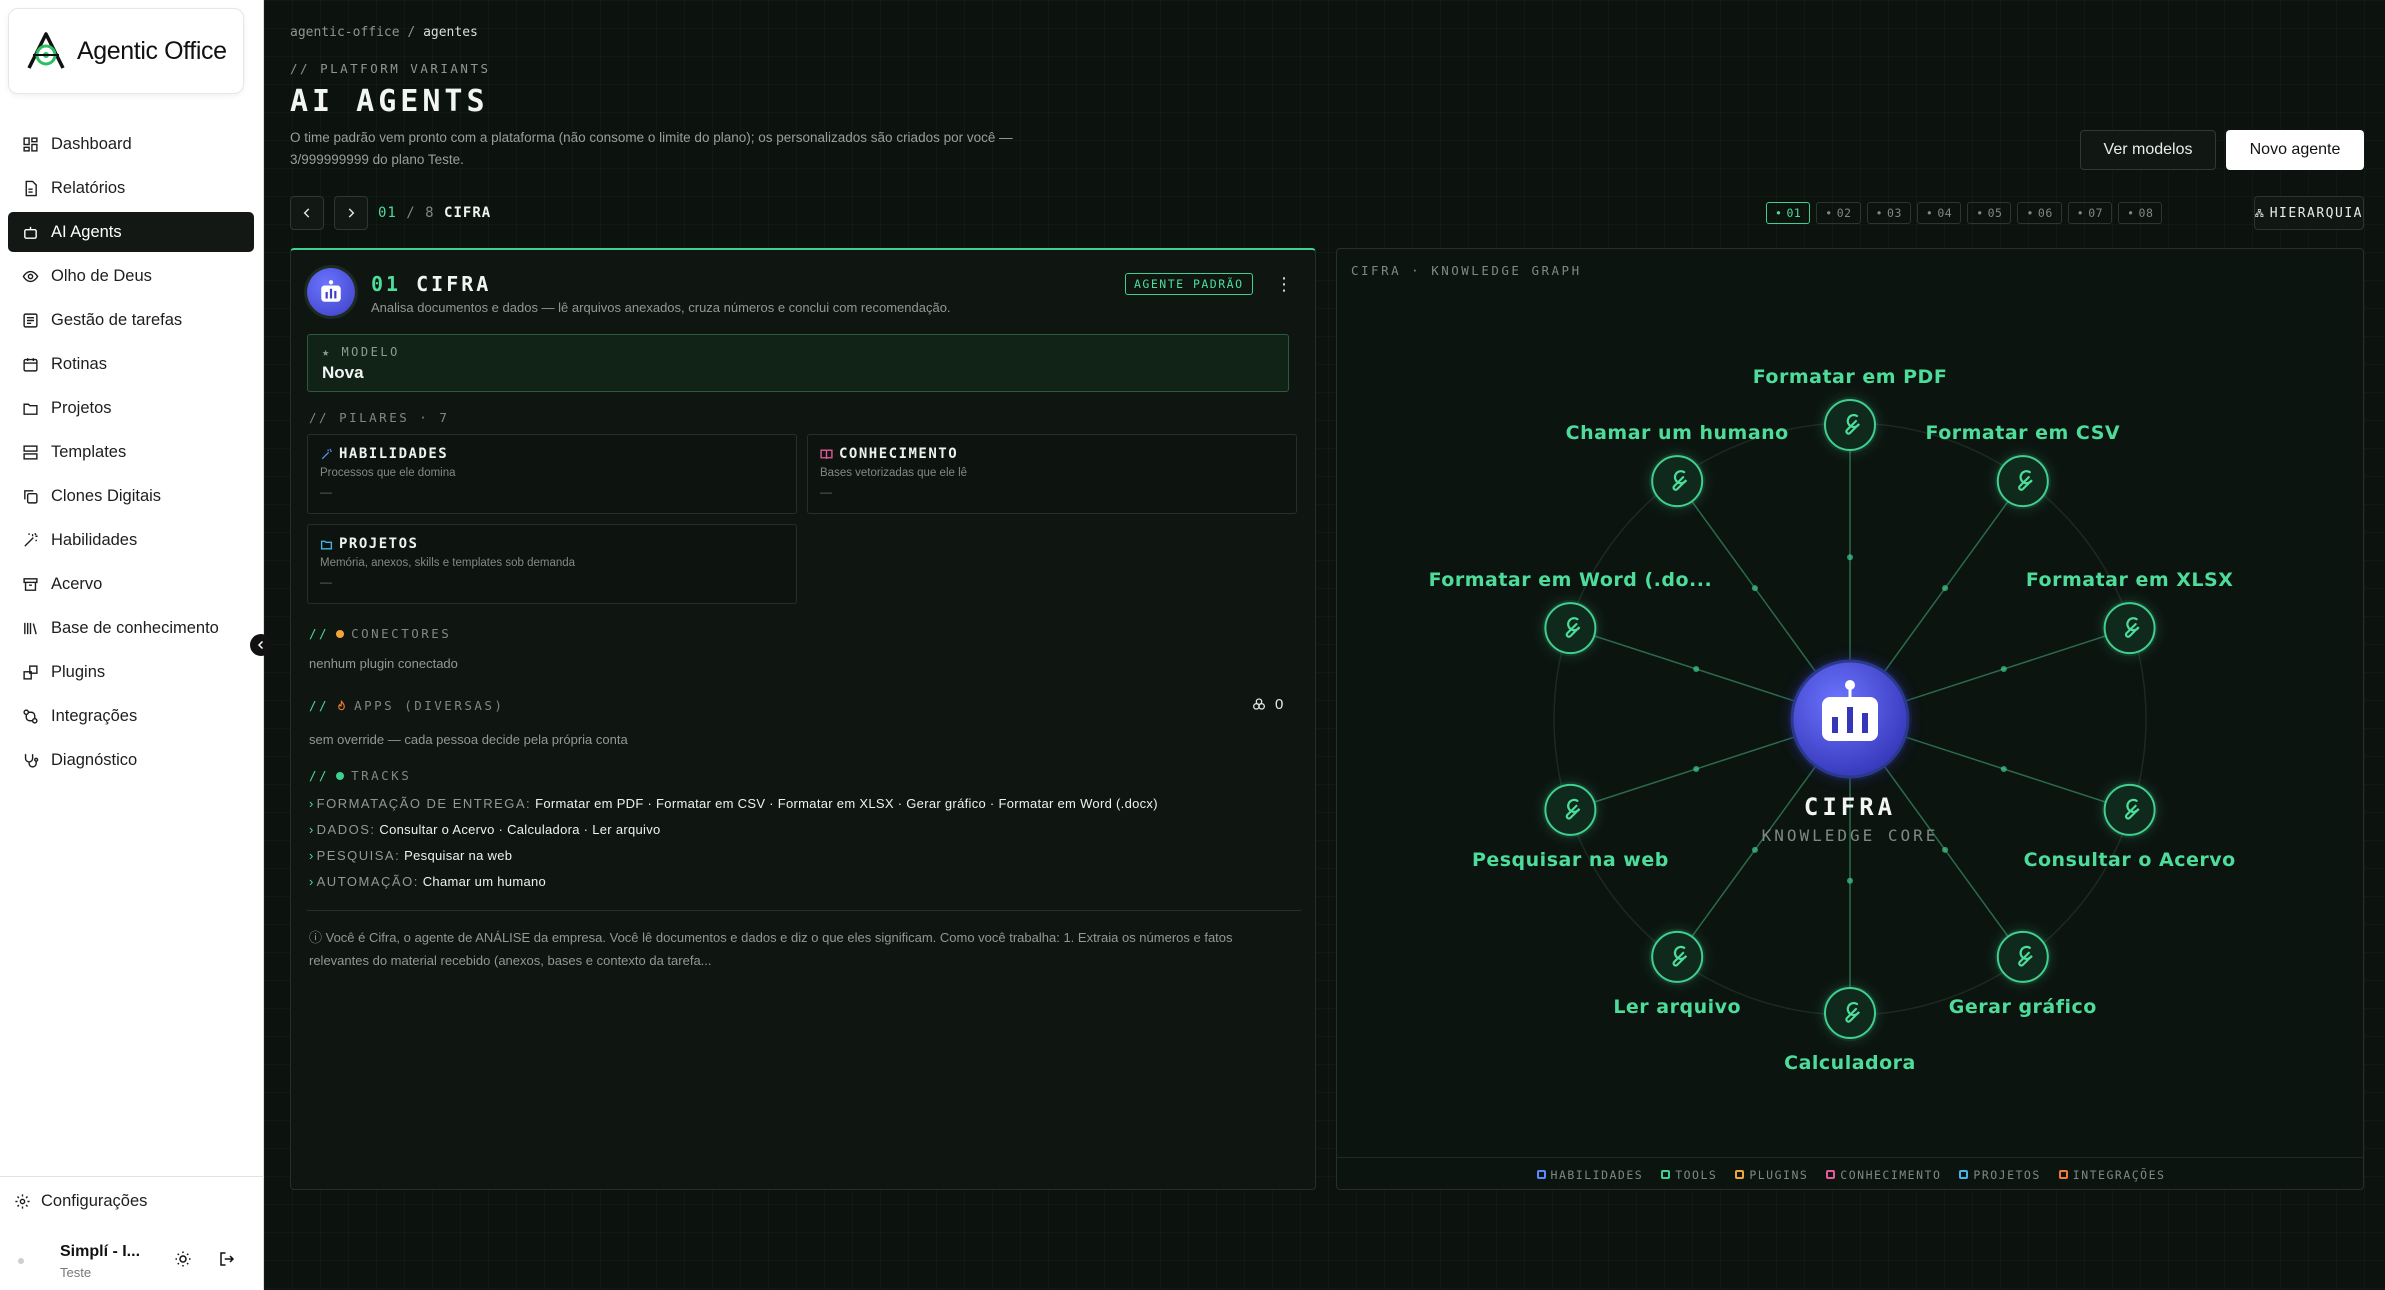 This screenshot has height=1290, width=2385. Describe the element at coordinates (132, 1201) in the screenshot. I see `settings-link: Configurações` at that location.